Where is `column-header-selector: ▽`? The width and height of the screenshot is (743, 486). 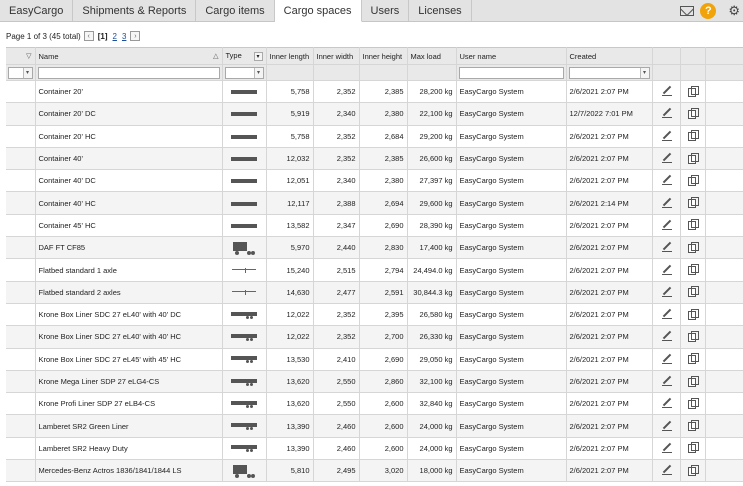 column-header-selector: ▽ is located at coordinates (21, 56).